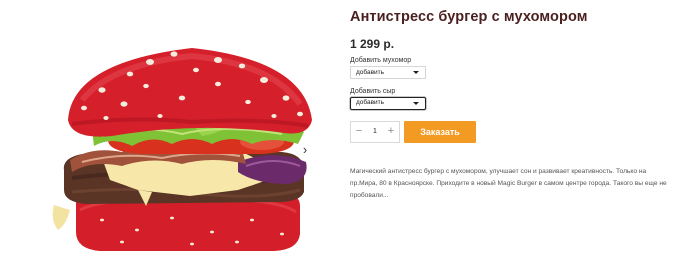 The image size is (680, 278). Describe the element at coordinates (359, 132) in the screenshot. I see `quantity-decrease-button: −` at that location.